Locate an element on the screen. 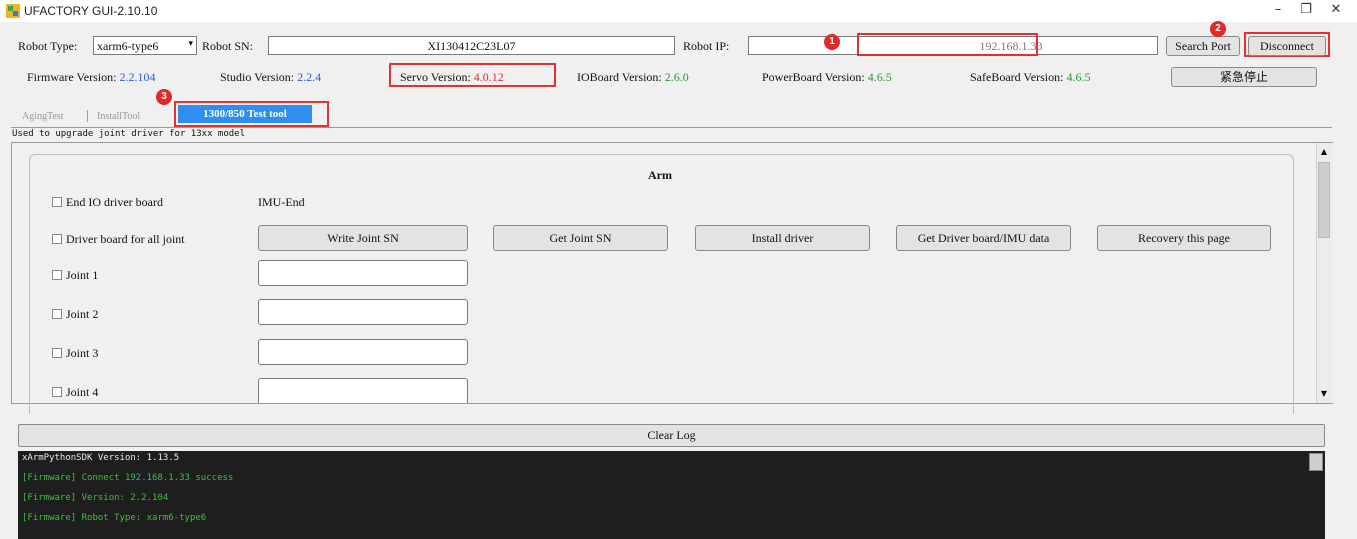 The width and height of the screenshot is (1357, 539). scroll-up-icon: ▲ is located at coordinates (1324, 152).